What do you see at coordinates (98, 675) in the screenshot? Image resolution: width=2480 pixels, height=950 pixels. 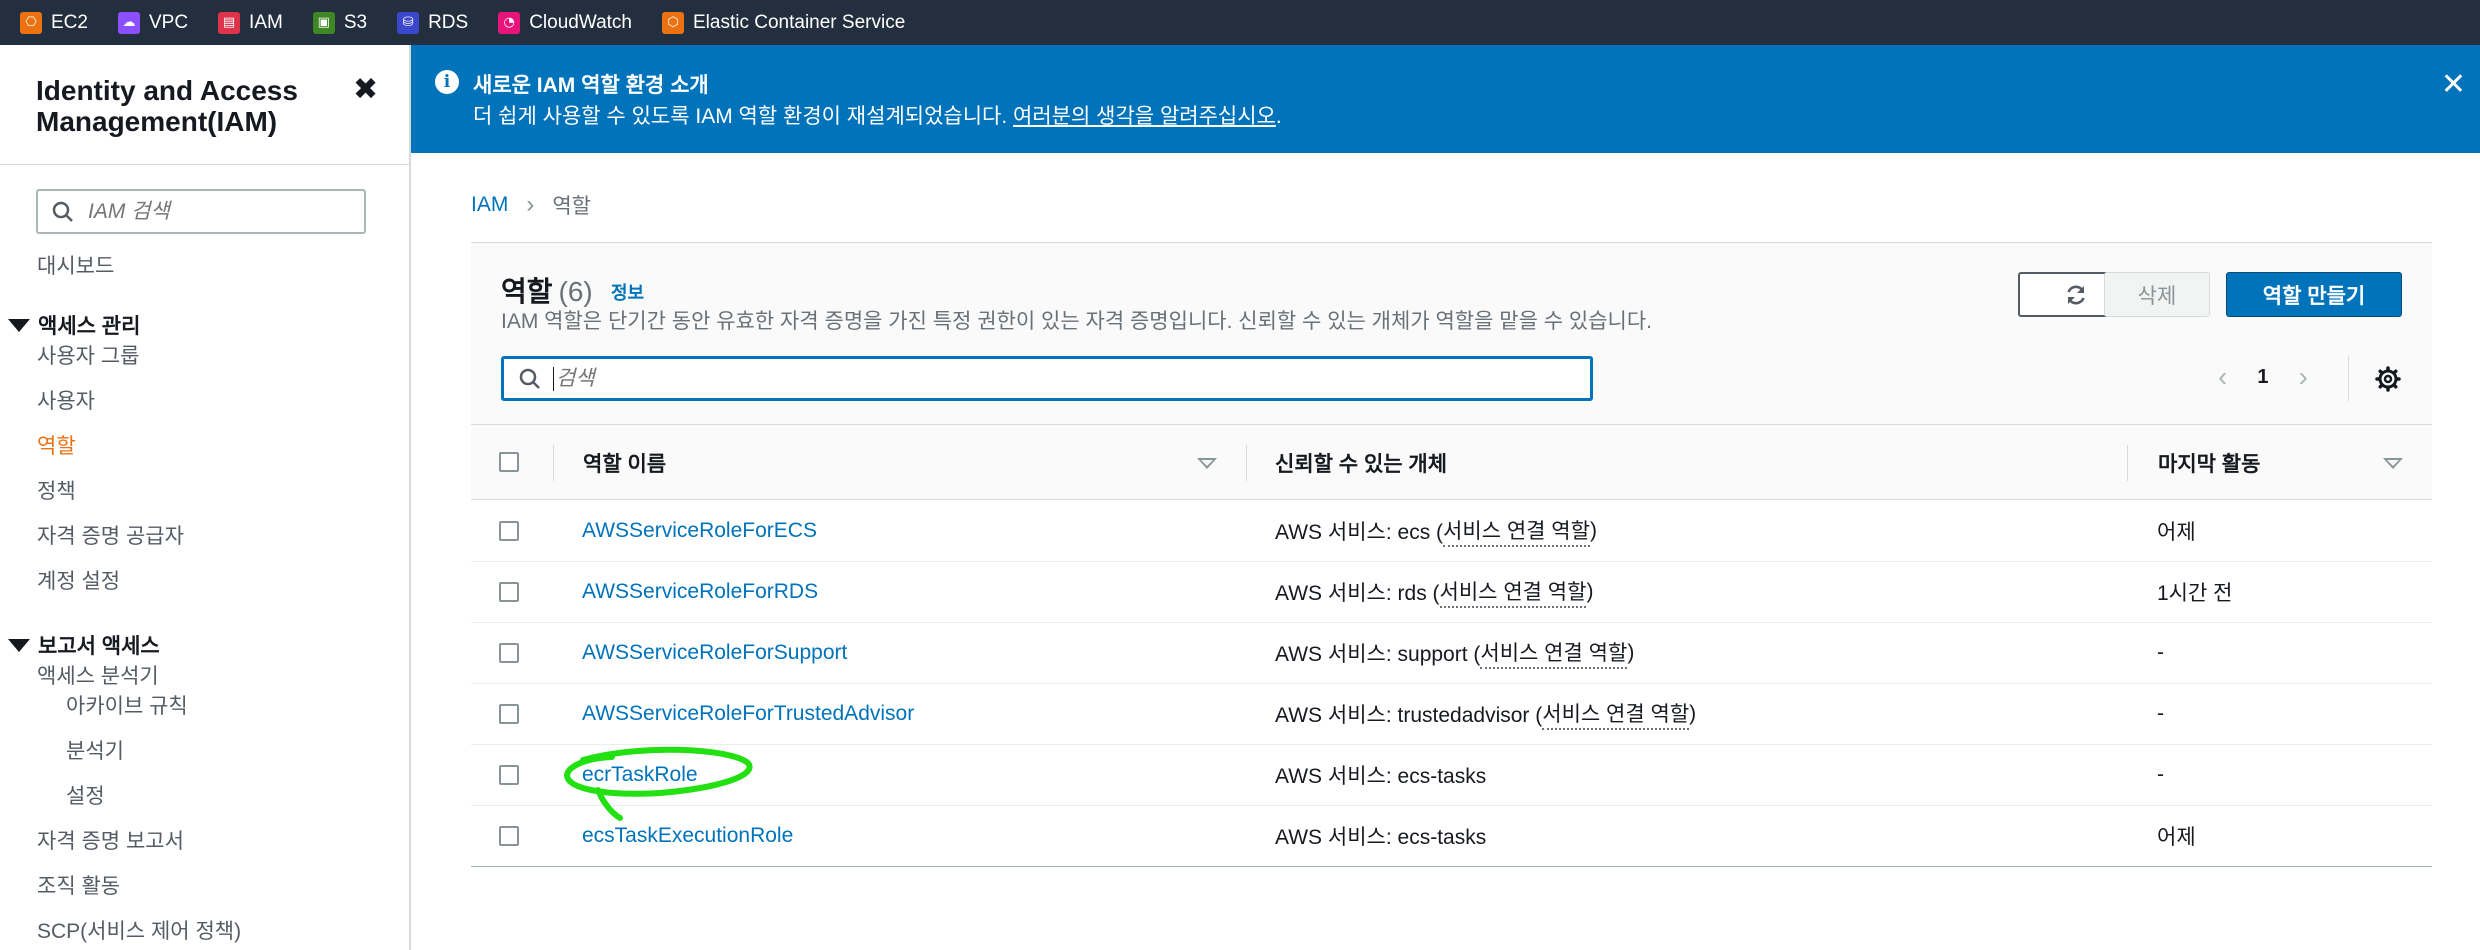 I see `sidebar-item-access-analyzer: 액세스 분석기` at bounding box center [98, 675].